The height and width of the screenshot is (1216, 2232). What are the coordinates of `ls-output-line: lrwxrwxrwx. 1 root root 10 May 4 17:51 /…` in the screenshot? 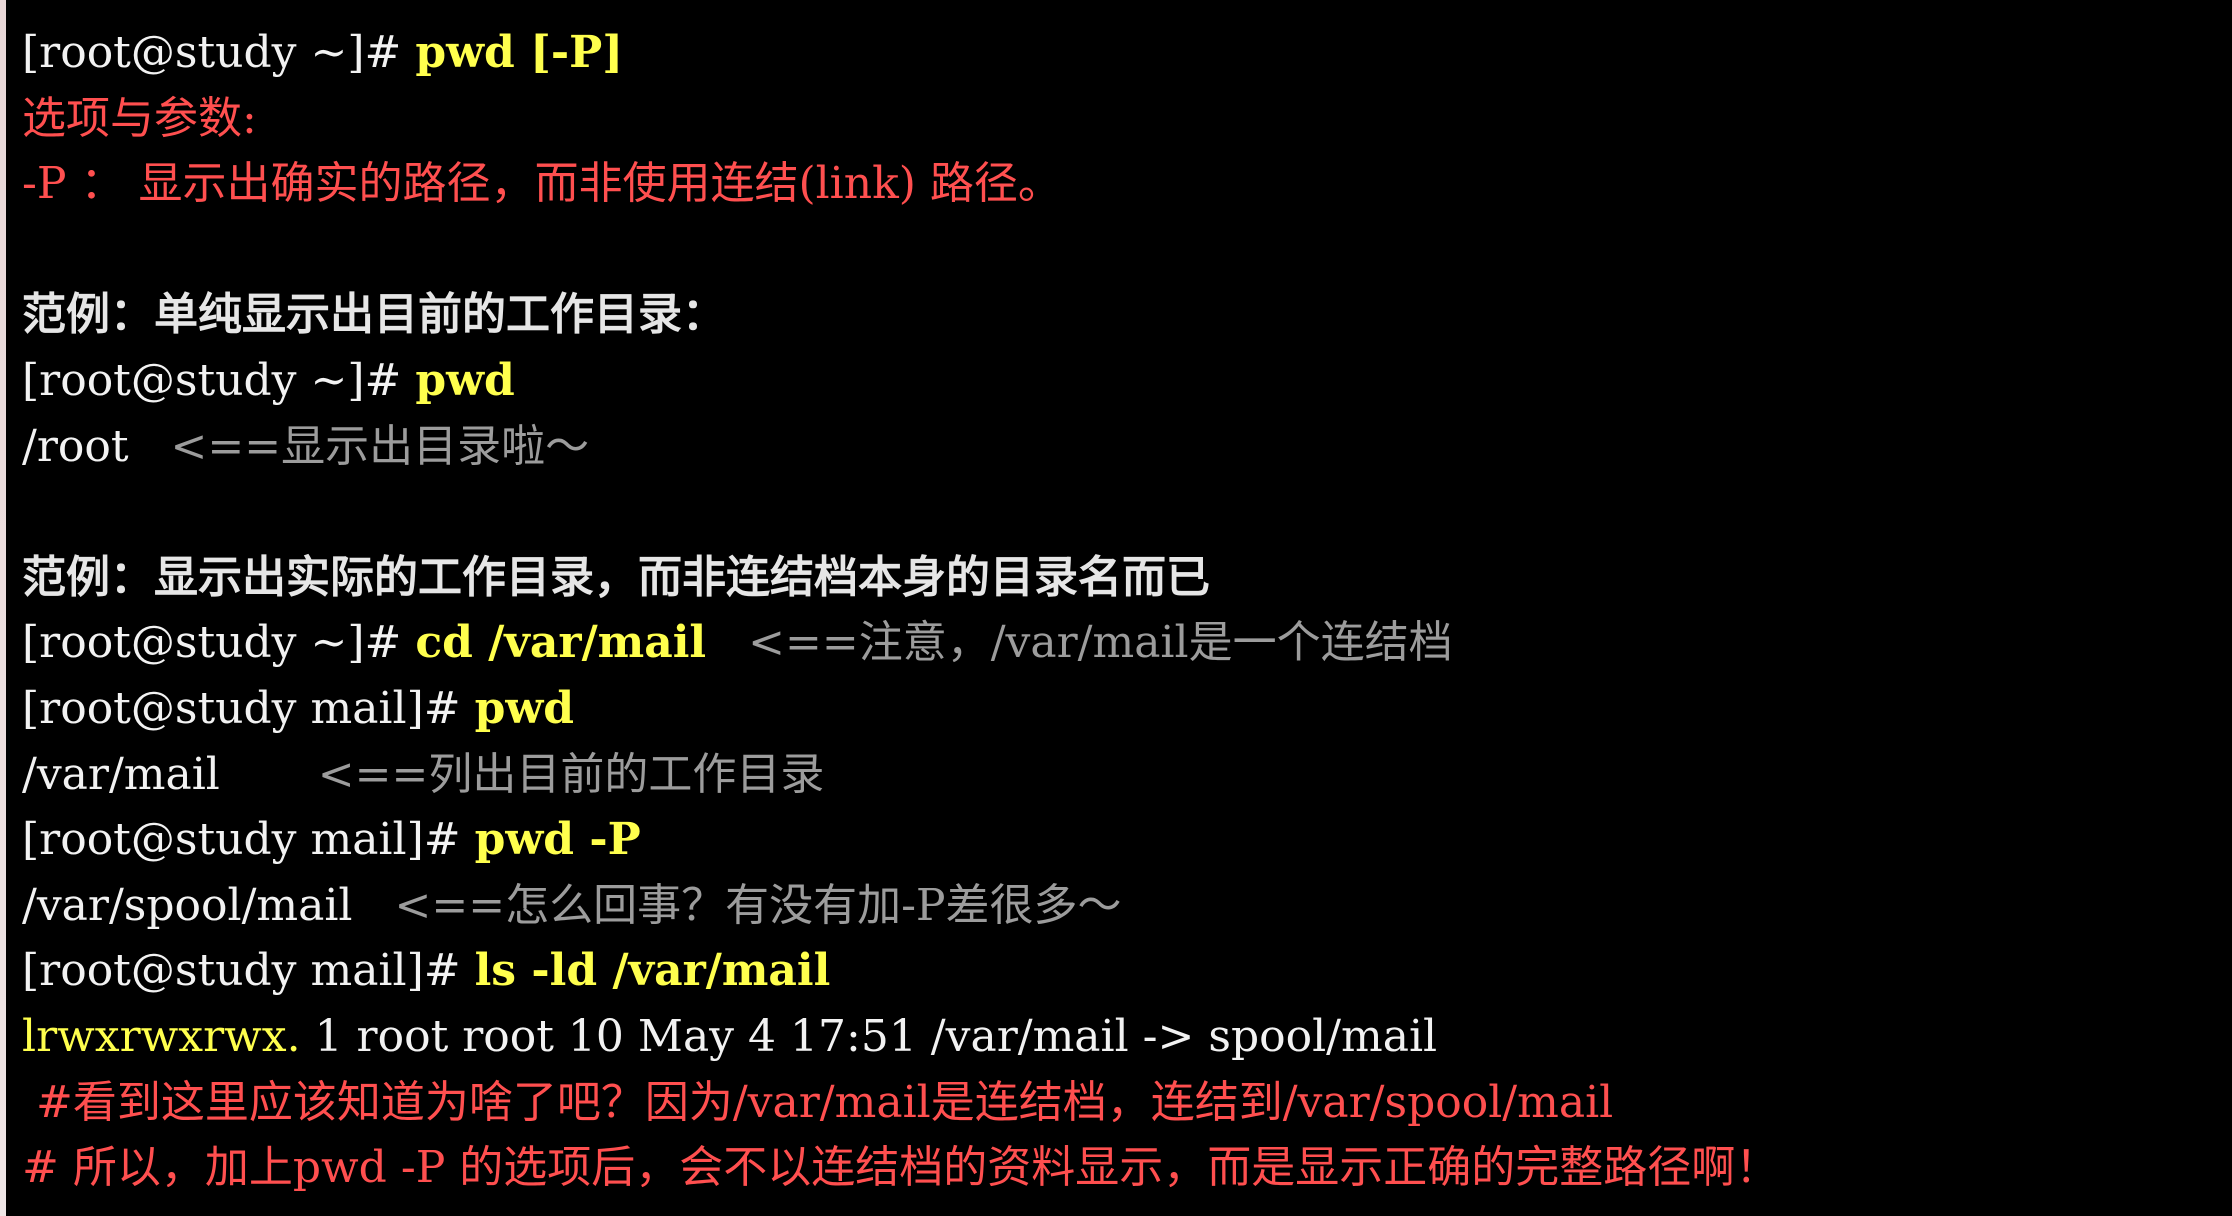 It's located at (1127, 1037).